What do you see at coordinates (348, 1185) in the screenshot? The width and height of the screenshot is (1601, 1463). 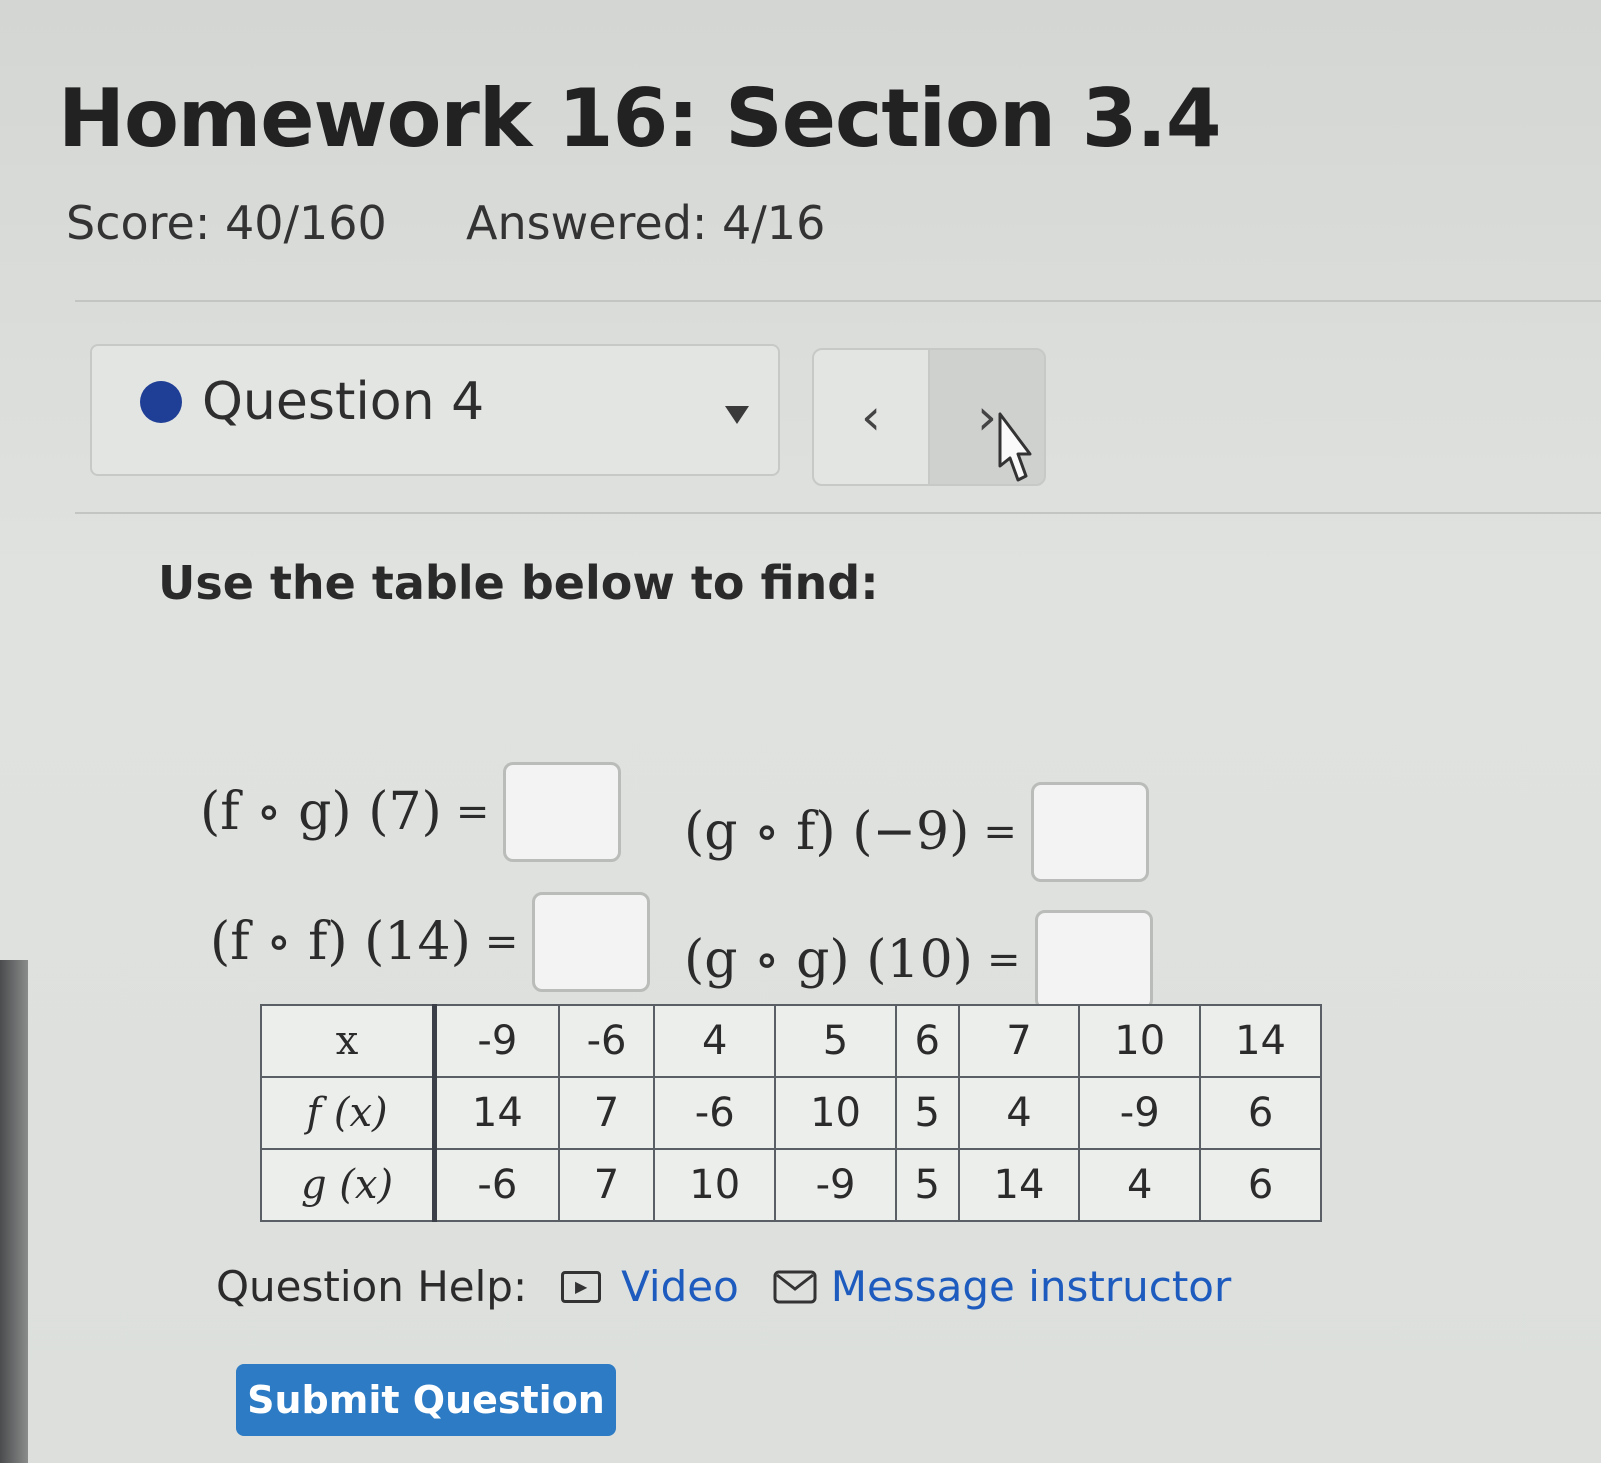 I see `table-header-g: g (x)` at bounding box center [348, 1185].